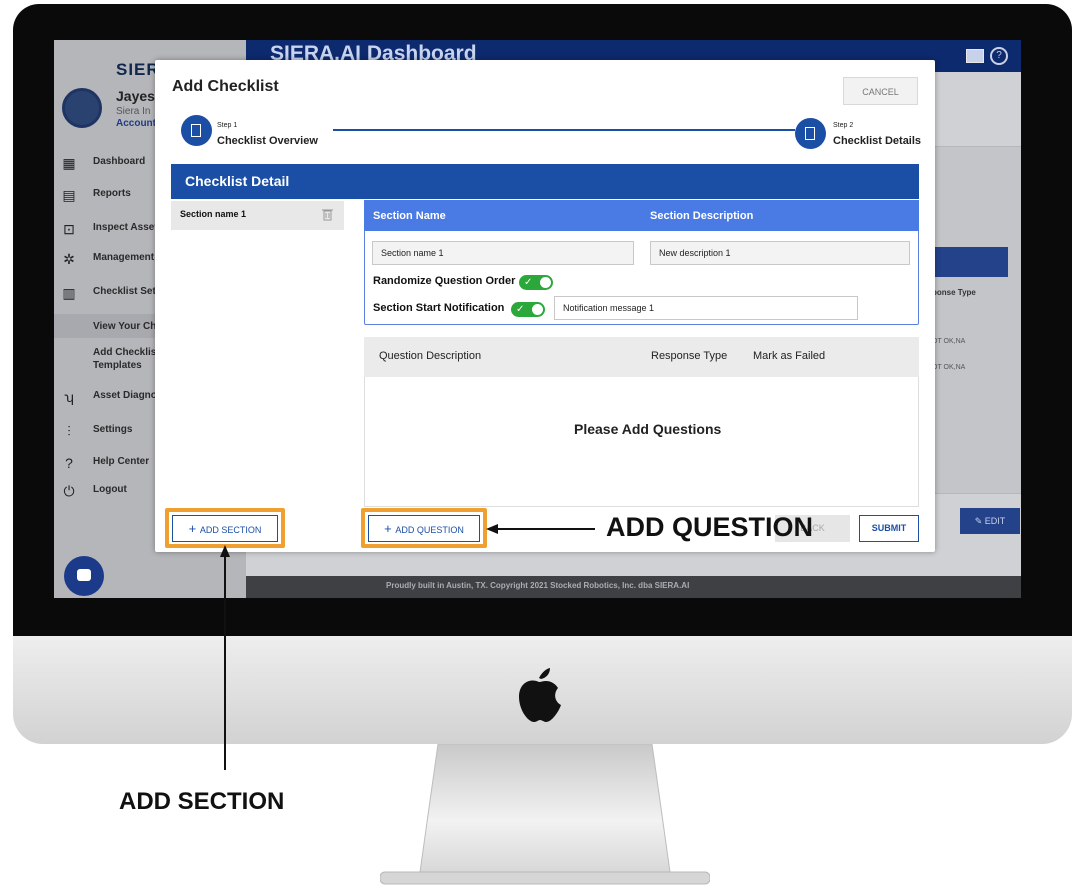  What do you see at coordinates (125, 326) in the screenshot?
I see `sidebar-item-label: View Your Ch` at bounding box center [125, 326].